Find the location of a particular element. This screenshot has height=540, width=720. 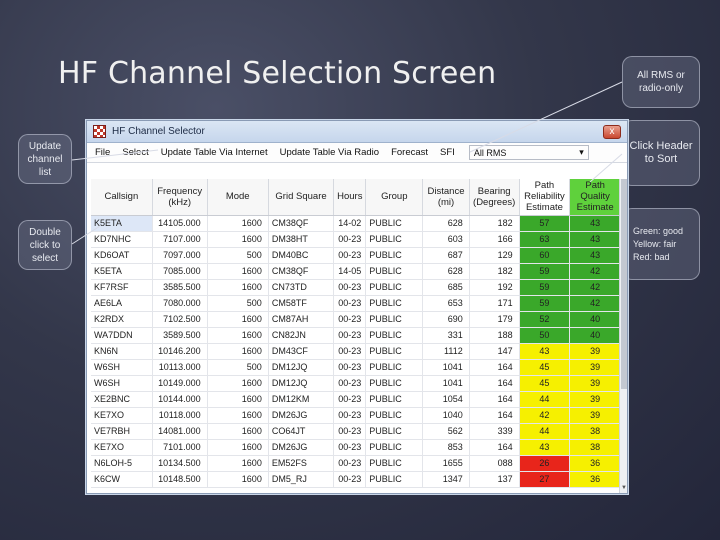

menu-forecast: Forecast is located at coordinates (409, 152).